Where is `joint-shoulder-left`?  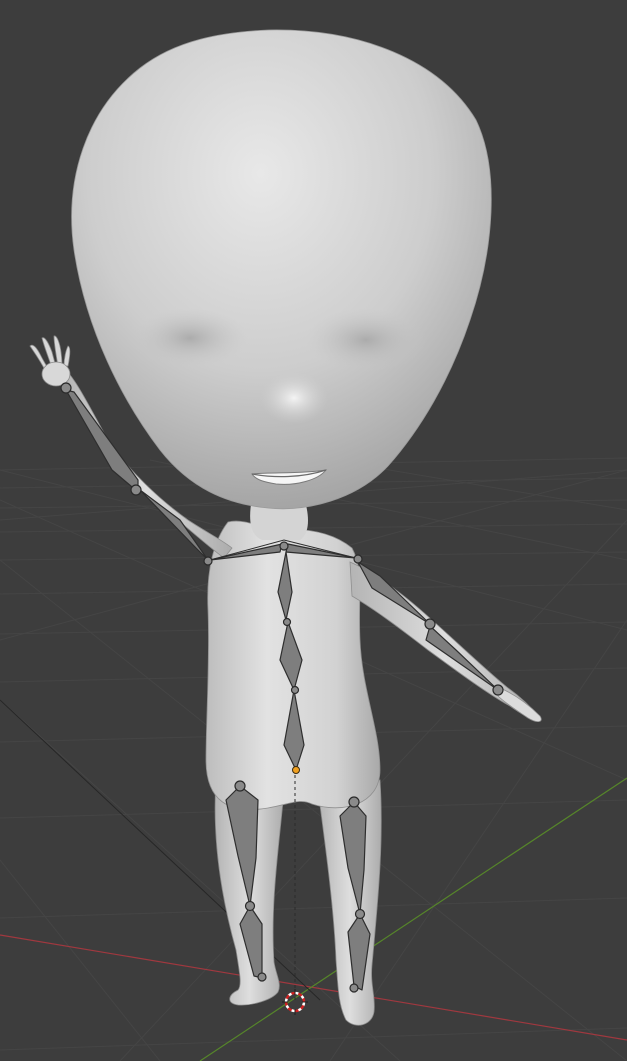 joint-shoulder-left is located at coordinates (208, 561).